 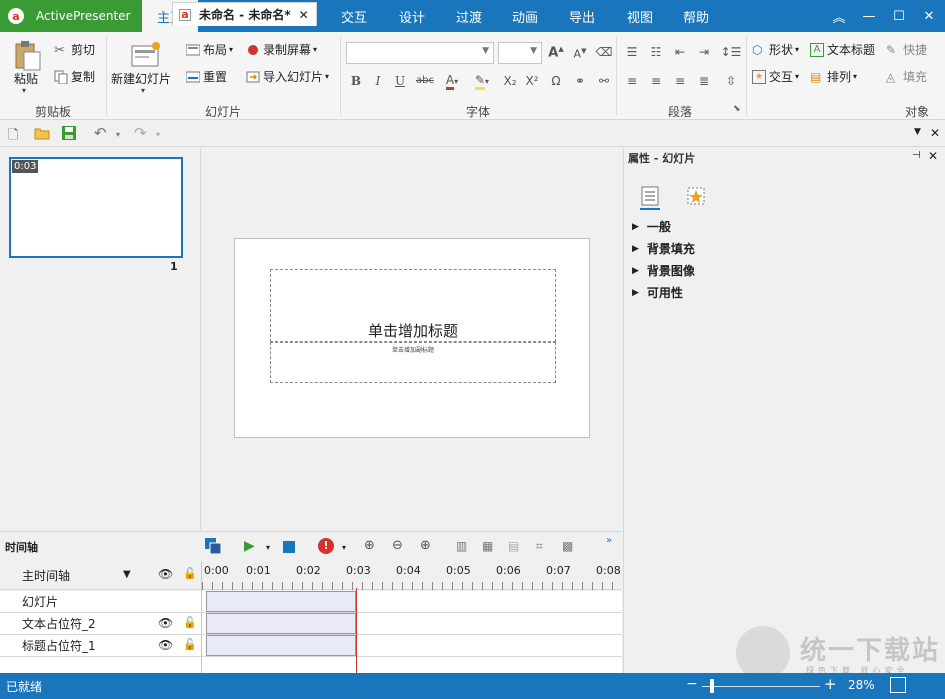 I want to click on insert-link-icon: ⚭, so click(x=580, y=81).